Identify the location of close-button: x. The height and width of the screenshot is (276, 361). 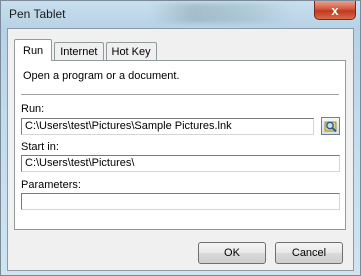
(335, 10).